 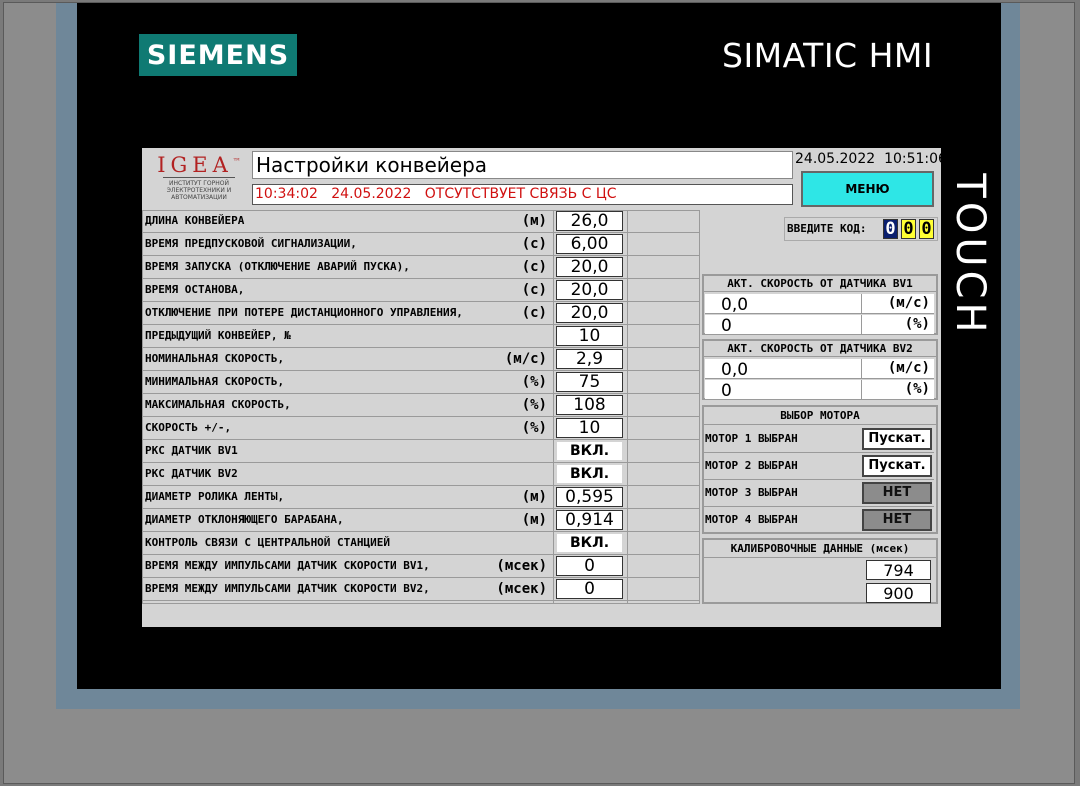 What do you see at coordinates (908, 368) in the screenshot?
I see `speed-bv2-ms-unit: (м/с)` at bounding box center [908, 368].